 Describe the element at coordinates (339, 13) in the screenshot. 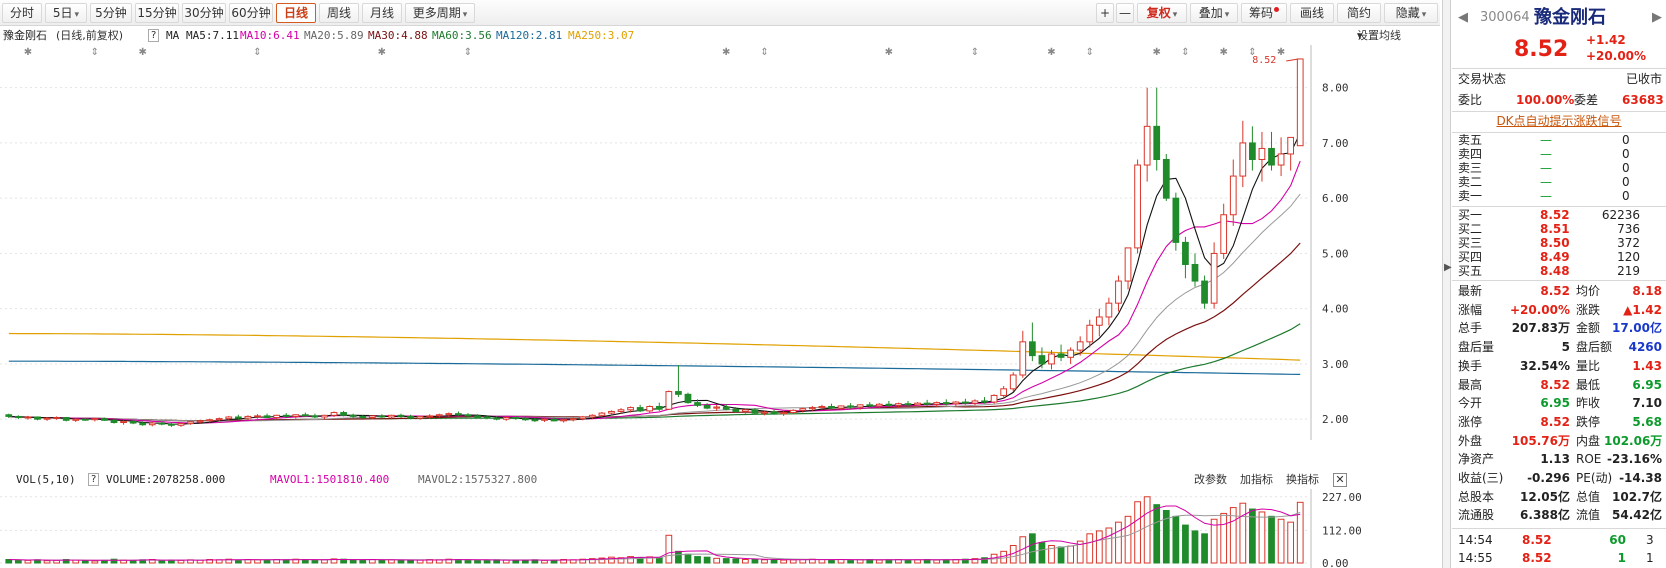

I see `tab-weekly: 周线` at that location.